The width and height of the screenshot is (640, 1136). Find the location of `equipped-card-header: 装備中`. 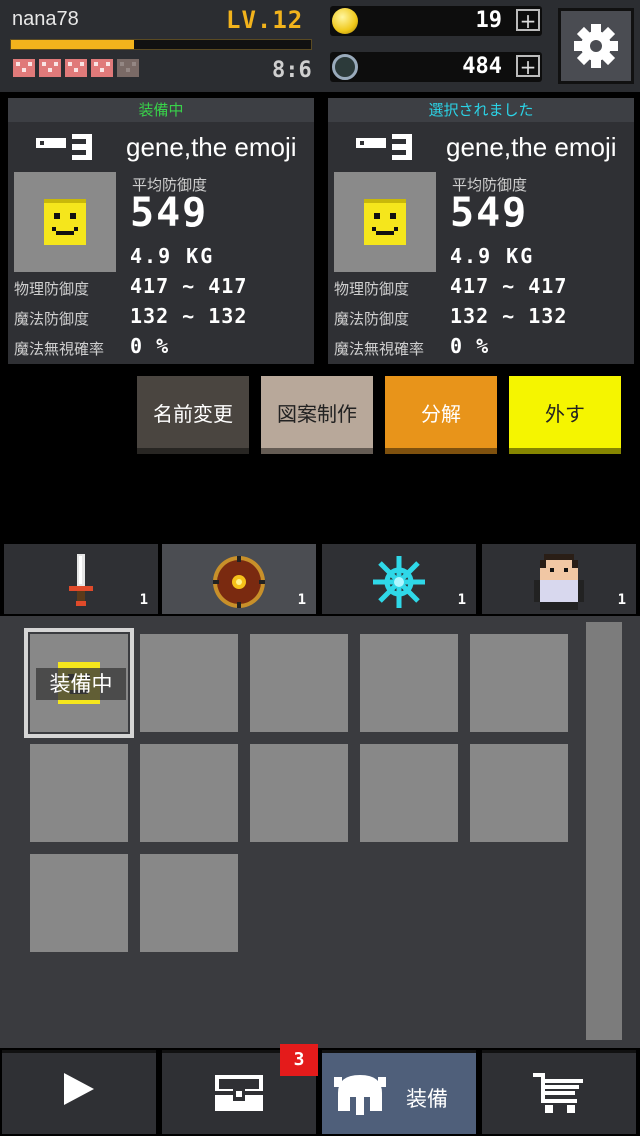

equipped-card-header: 装備中 is located at coordinates (161, 110).